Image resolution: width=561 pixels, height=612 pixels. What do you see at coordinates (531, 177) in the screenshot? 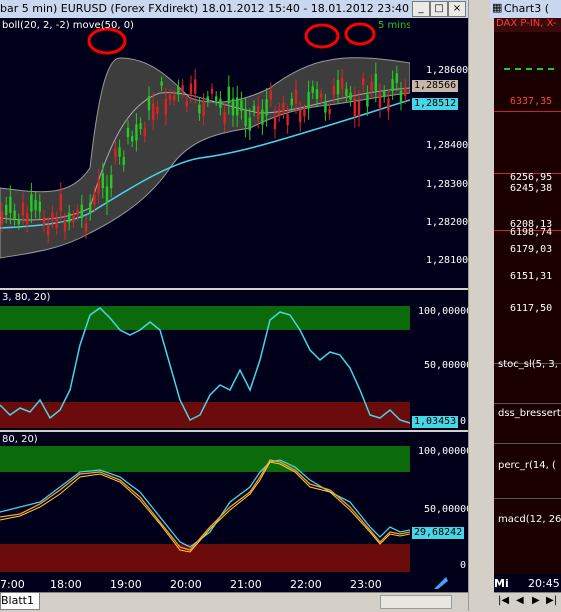
I see `right-price: 6256,95` at bounding box center [531, 177].